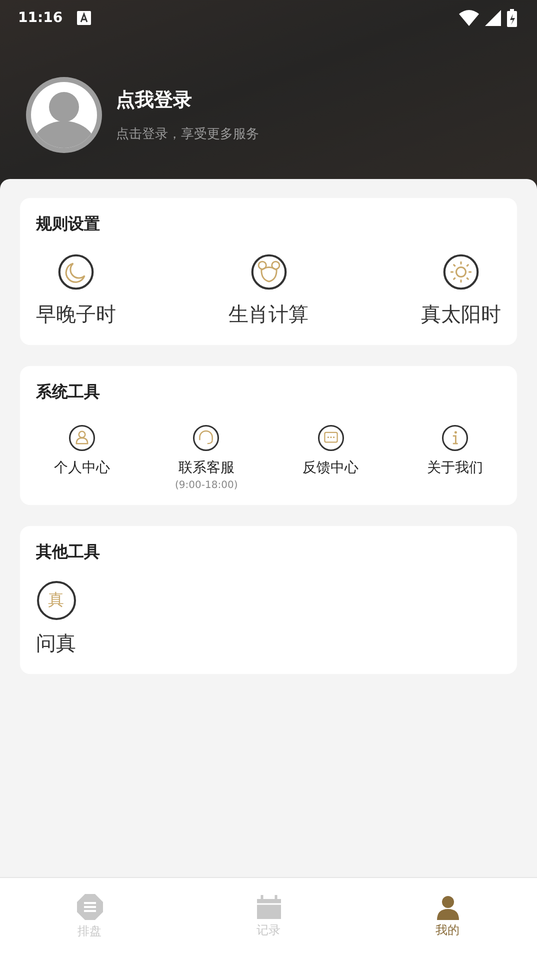  Describe the element at coordinates (187, 134) in the screenshot. I see `login-subtitle: 点击登录，享受更多服务` at that location.